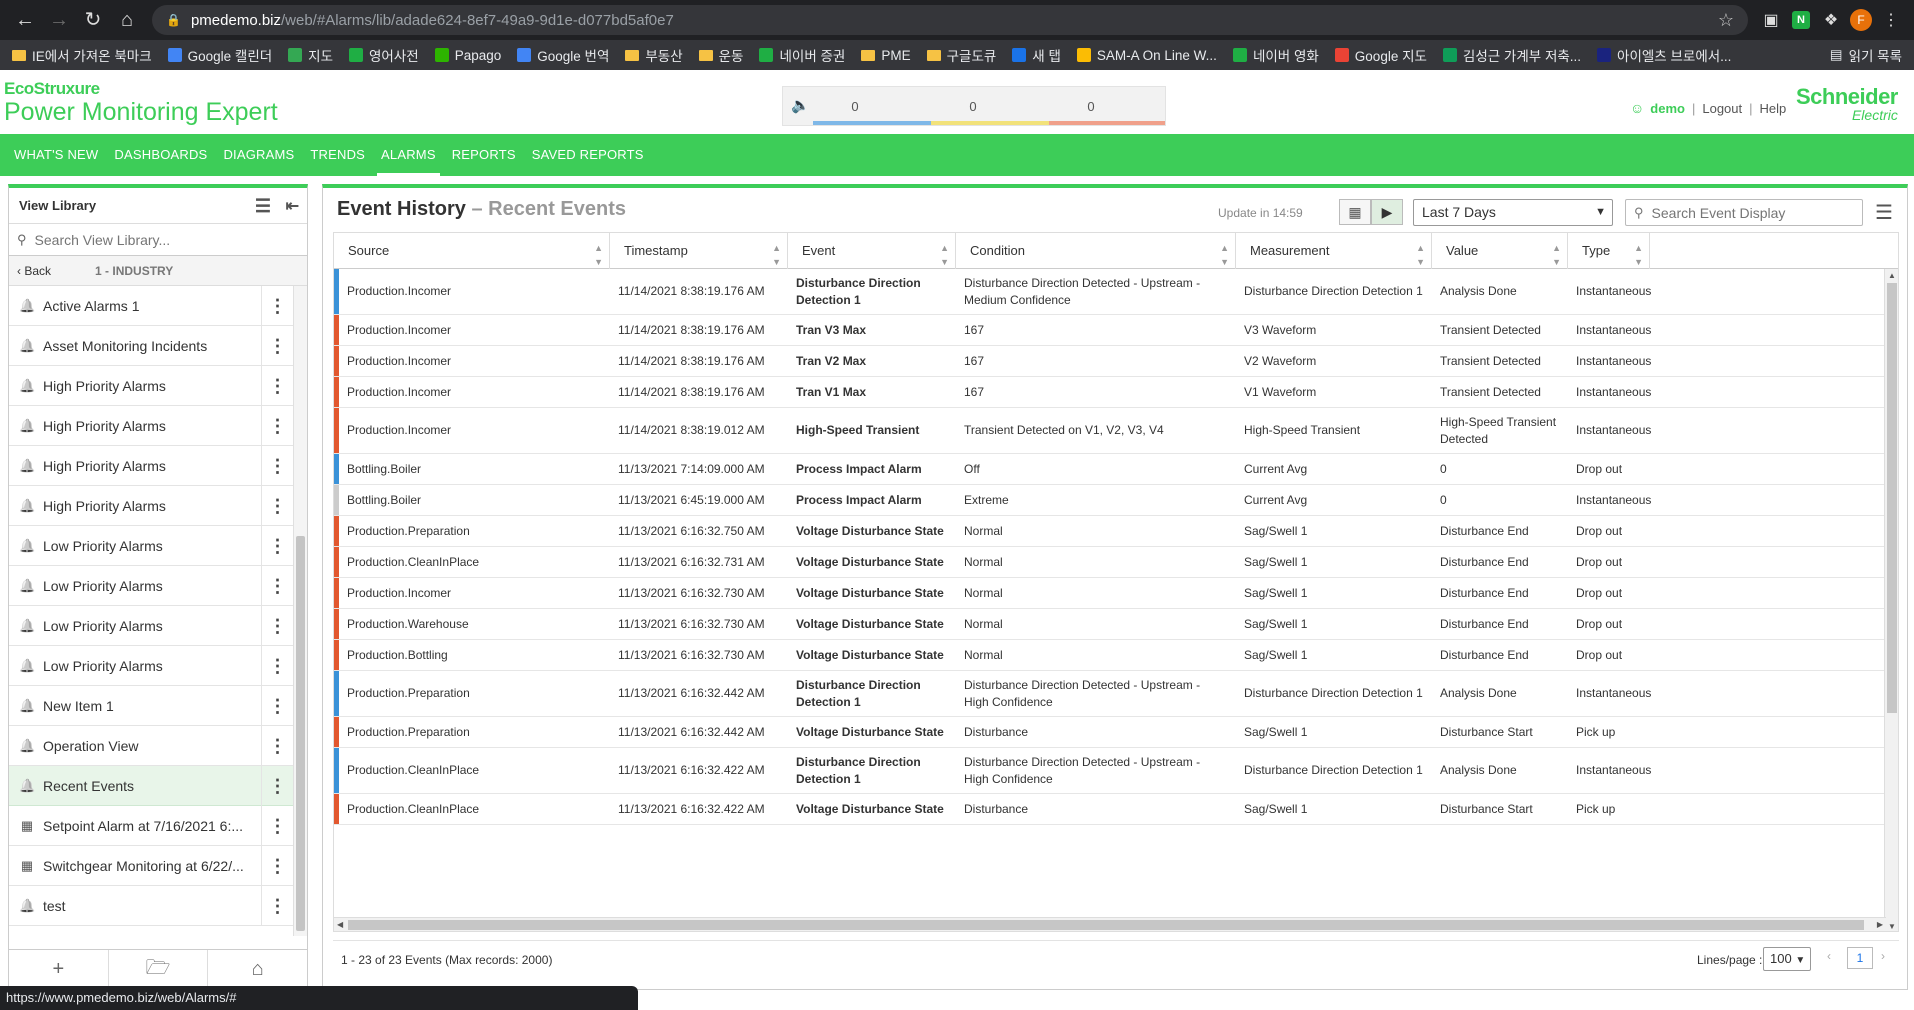  What do you see at coordinates (1334, 251) in the screenshot?
I see `column-header-measurement: Measurement ▲ ▼` at bounding box center [1334, 251].